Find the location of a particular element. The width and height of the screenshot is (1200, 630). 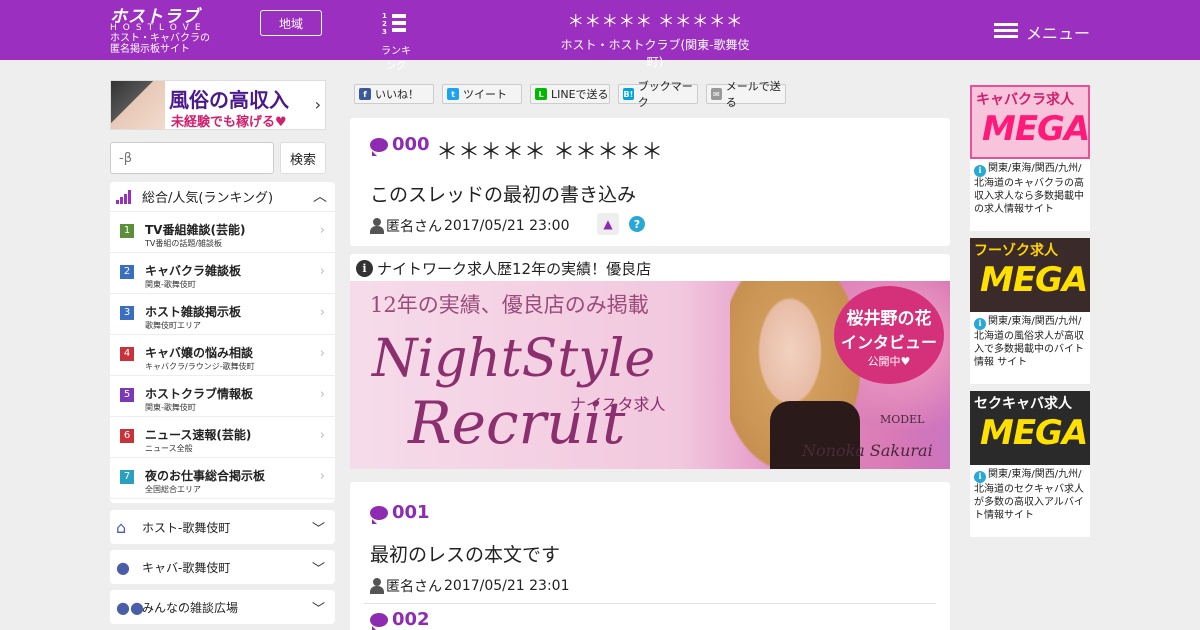

ranking-item: 6 ニュース速報(芸能) ニュース全般 › is located at coordinates (222, 437).